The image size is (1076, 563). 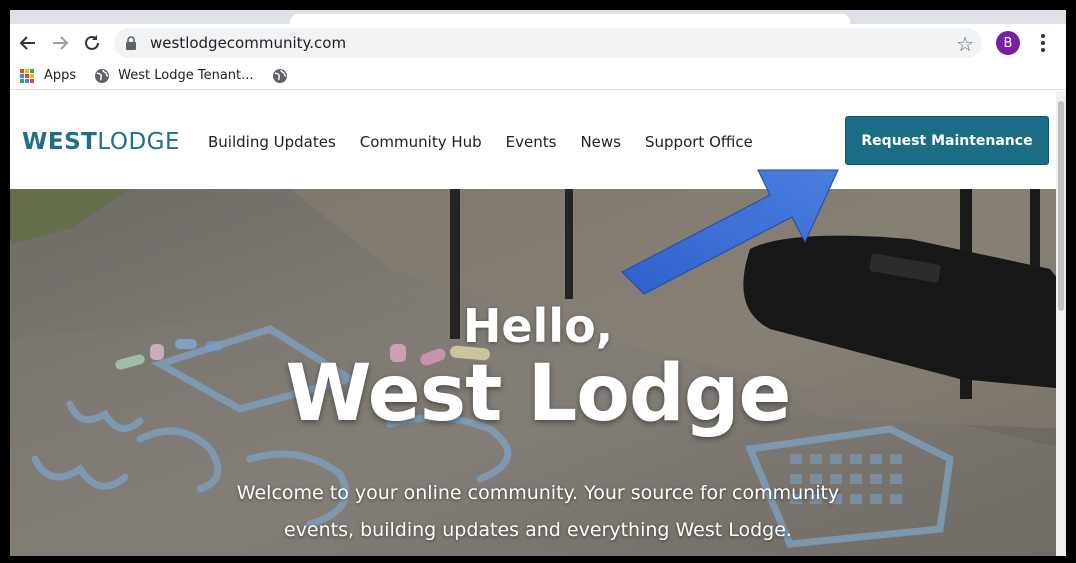 I want to click on address-bar: westlodgecommunity.com ☆, so click(x=548, y=43).